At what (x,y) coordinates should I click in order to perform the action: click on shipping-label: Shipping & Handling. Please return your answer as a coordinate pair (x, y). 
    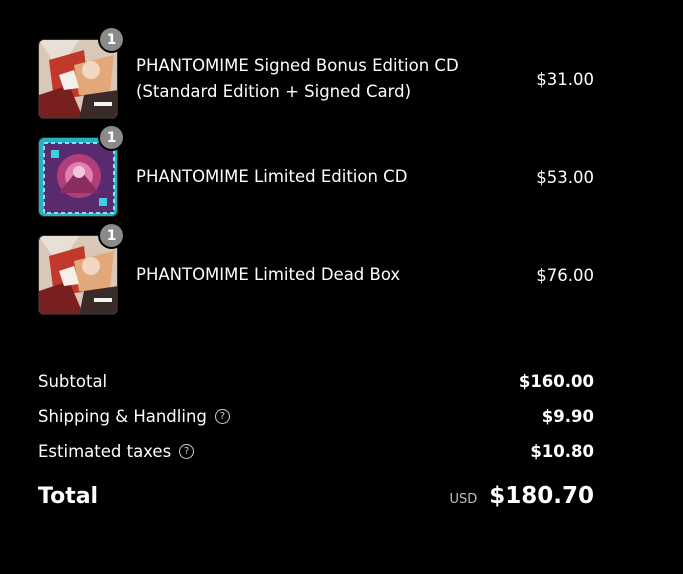
    Looking at the image, I should click on (122, 416).